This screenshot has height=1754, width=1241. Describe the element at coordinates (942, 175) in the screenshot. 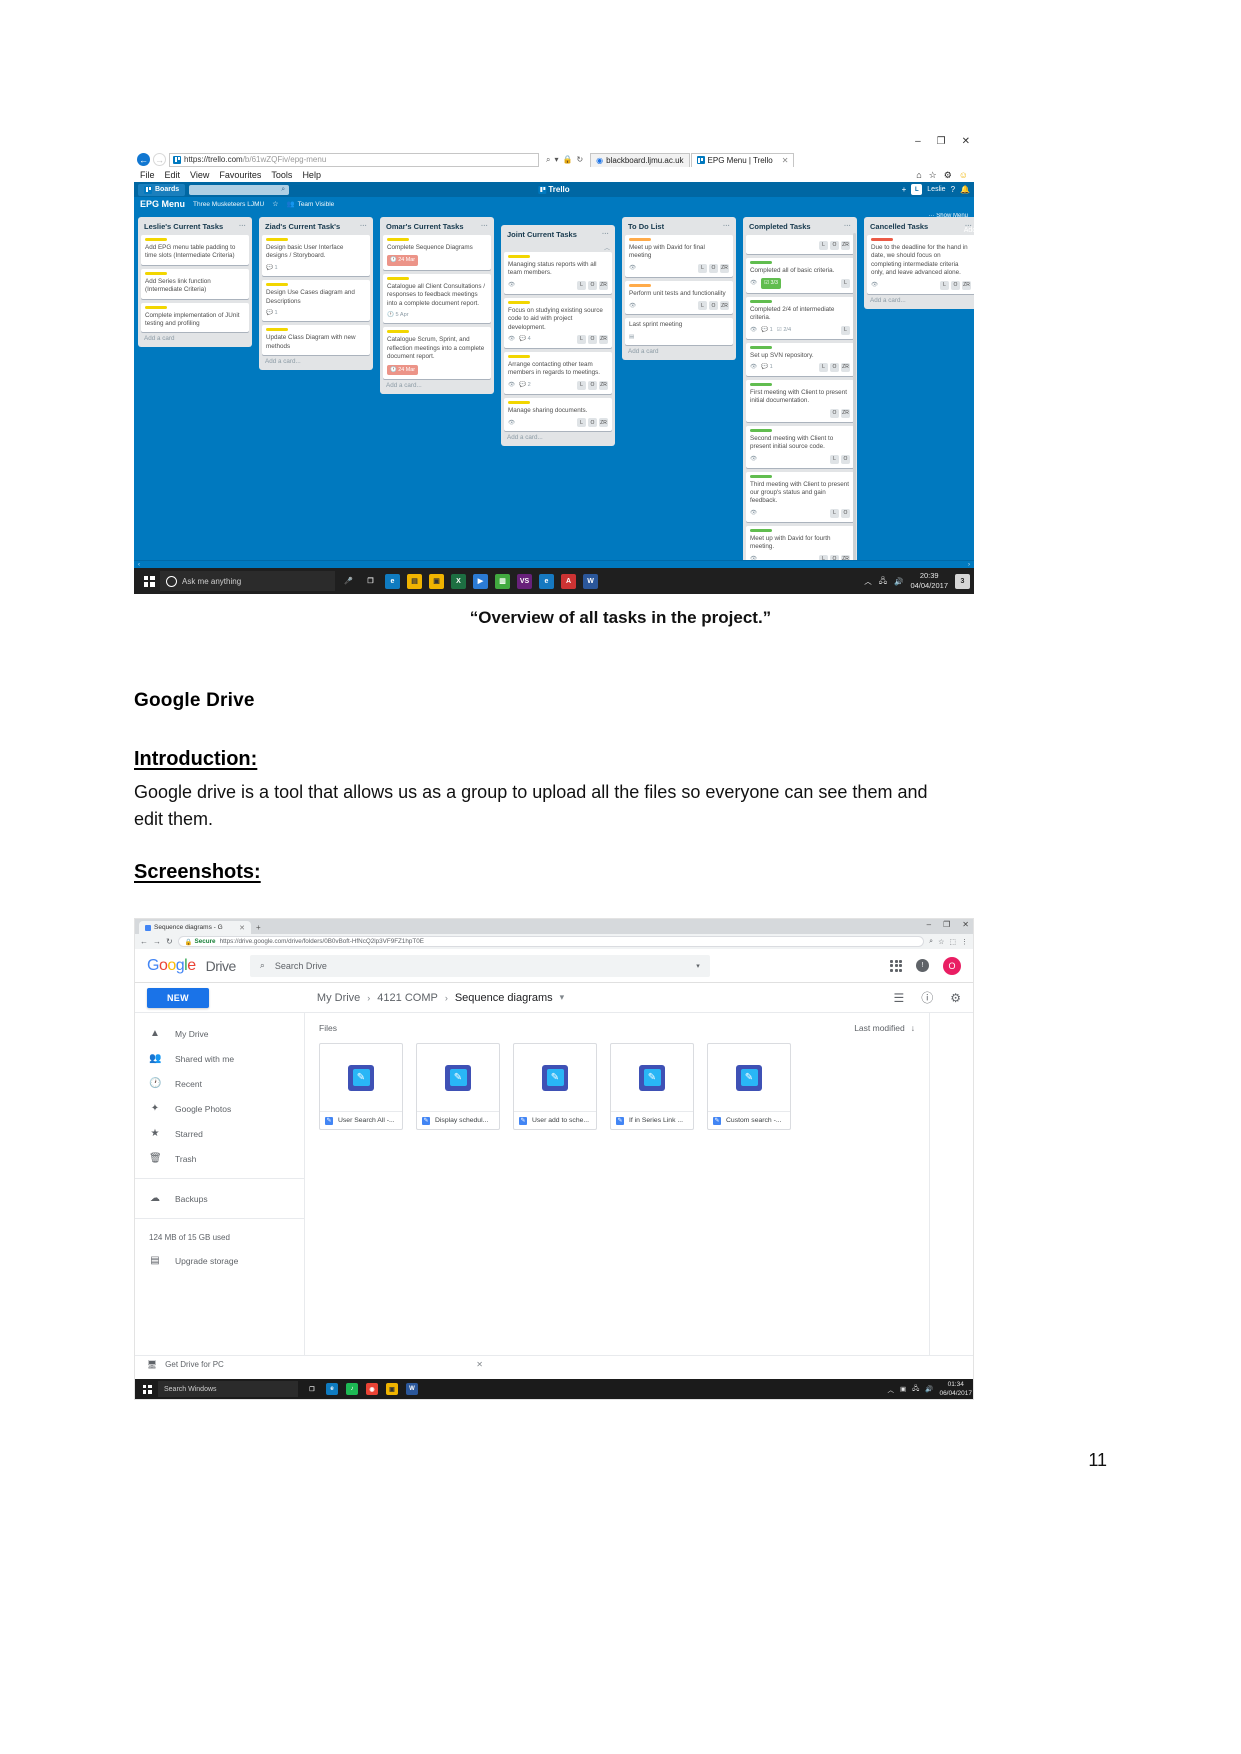

I see `ie-toolbar-icons: ⌂ ☆ ⚙ ☺` at that location.